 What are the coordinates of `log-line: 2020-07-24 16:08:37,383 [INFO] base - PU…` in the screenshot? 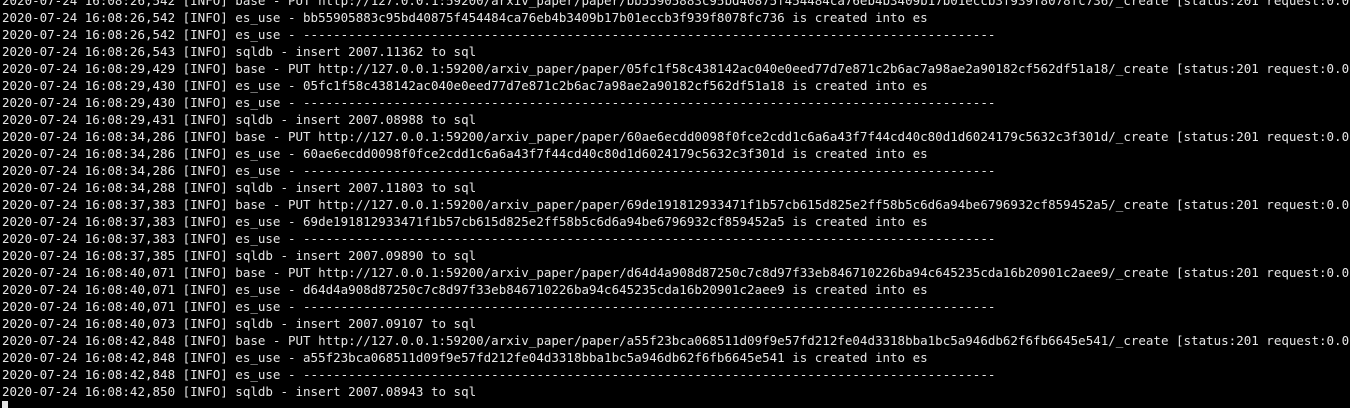 It's located at (676, 204).